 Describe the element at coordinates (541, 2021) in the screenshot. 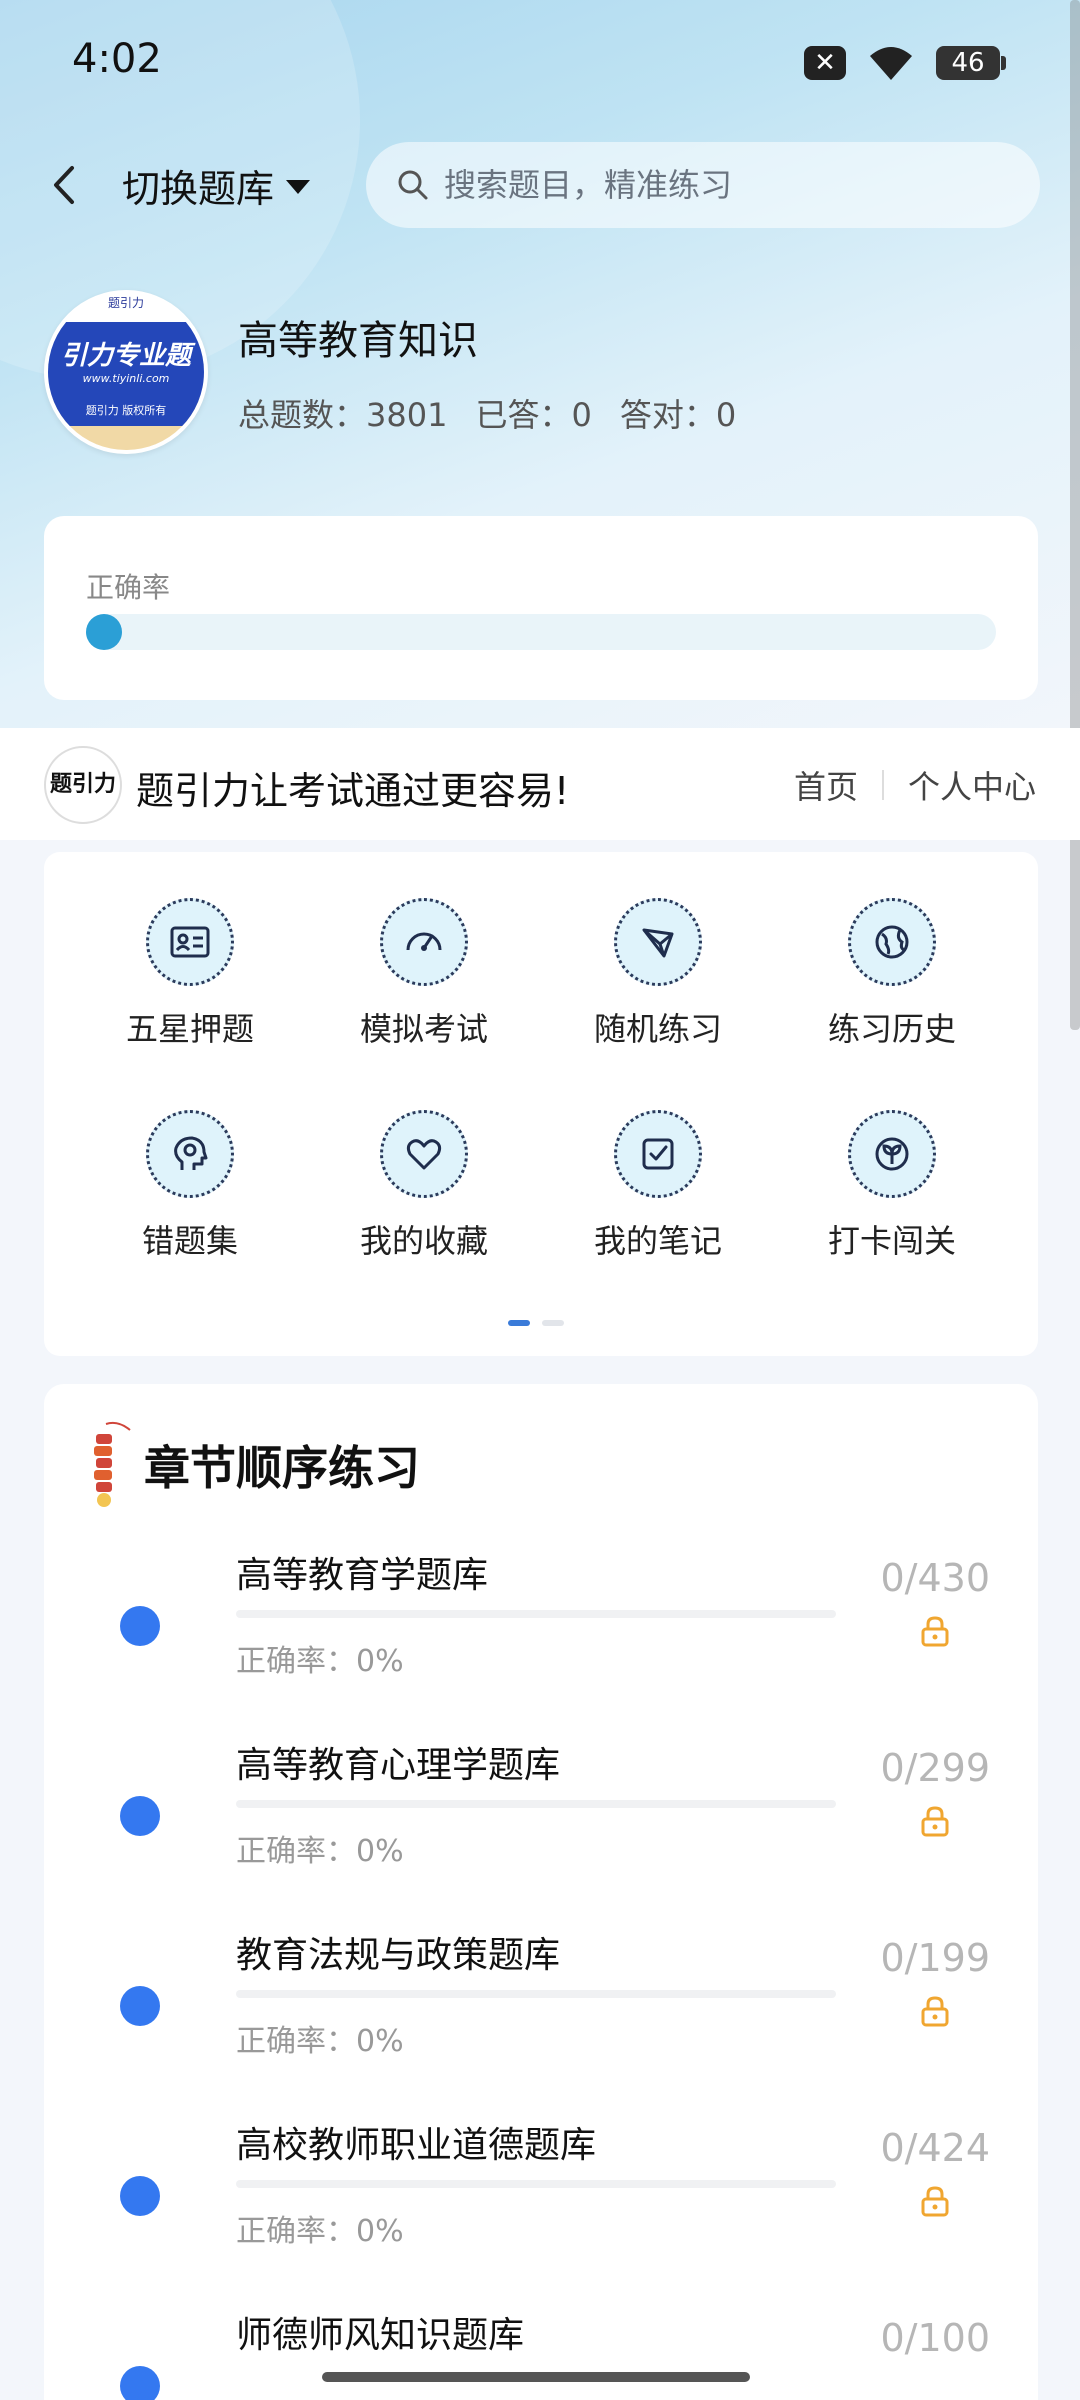

I see `chapter-row: 教育法规与政策题库 正确率：0% 0/199` at that location.